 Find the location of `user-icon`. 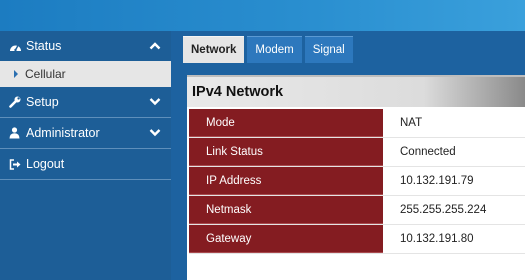

user-icon is located at coordinates (16, 133).